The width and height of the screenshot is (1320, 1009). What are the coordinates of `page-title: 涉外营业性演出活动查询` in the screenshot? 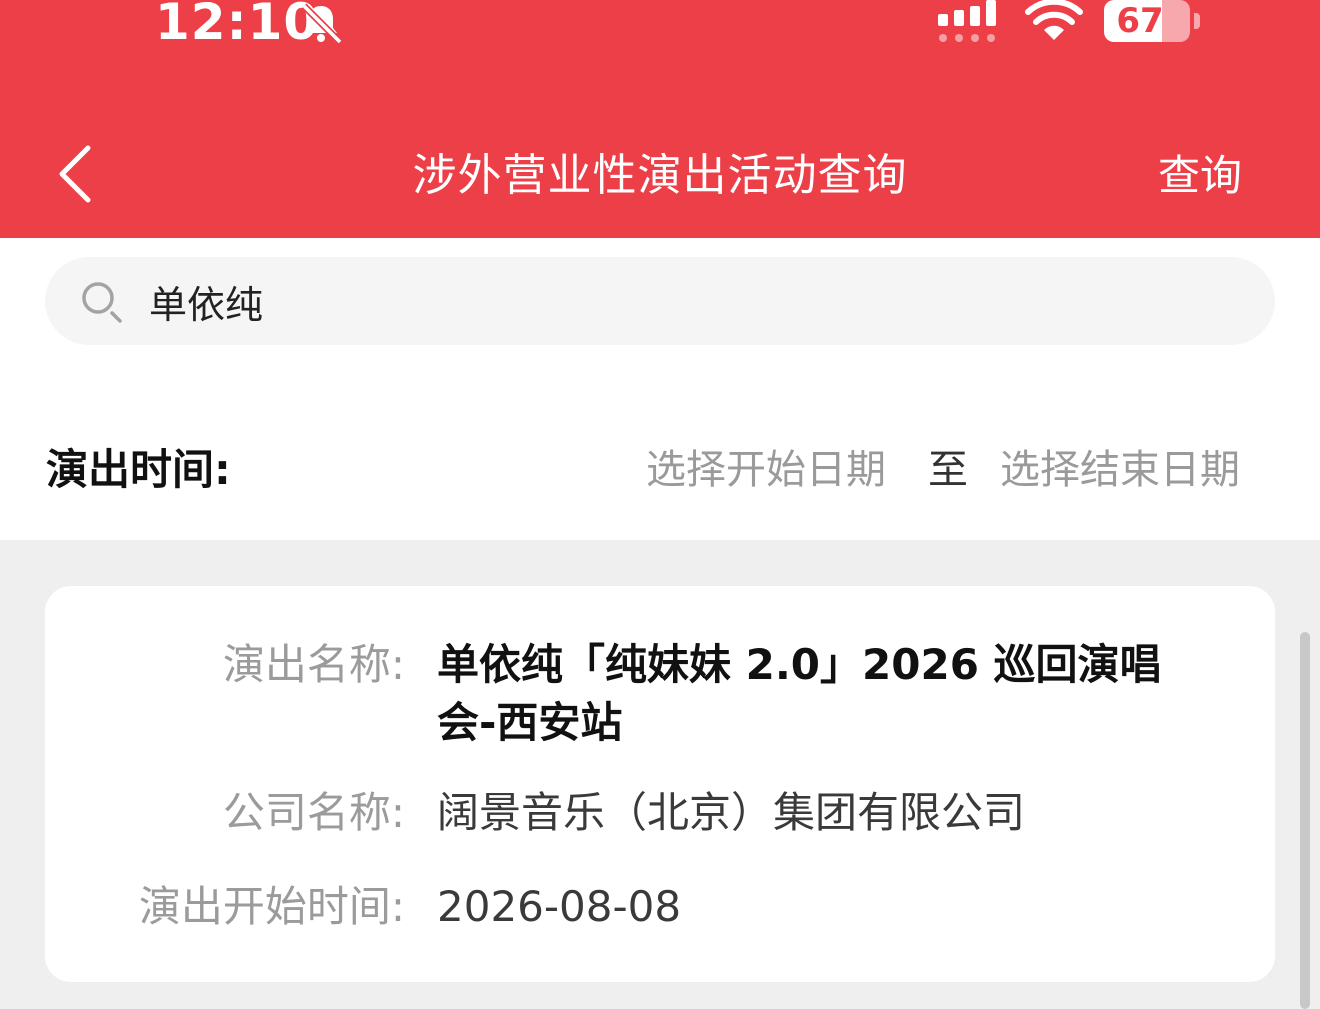 It's located at (660, 175).